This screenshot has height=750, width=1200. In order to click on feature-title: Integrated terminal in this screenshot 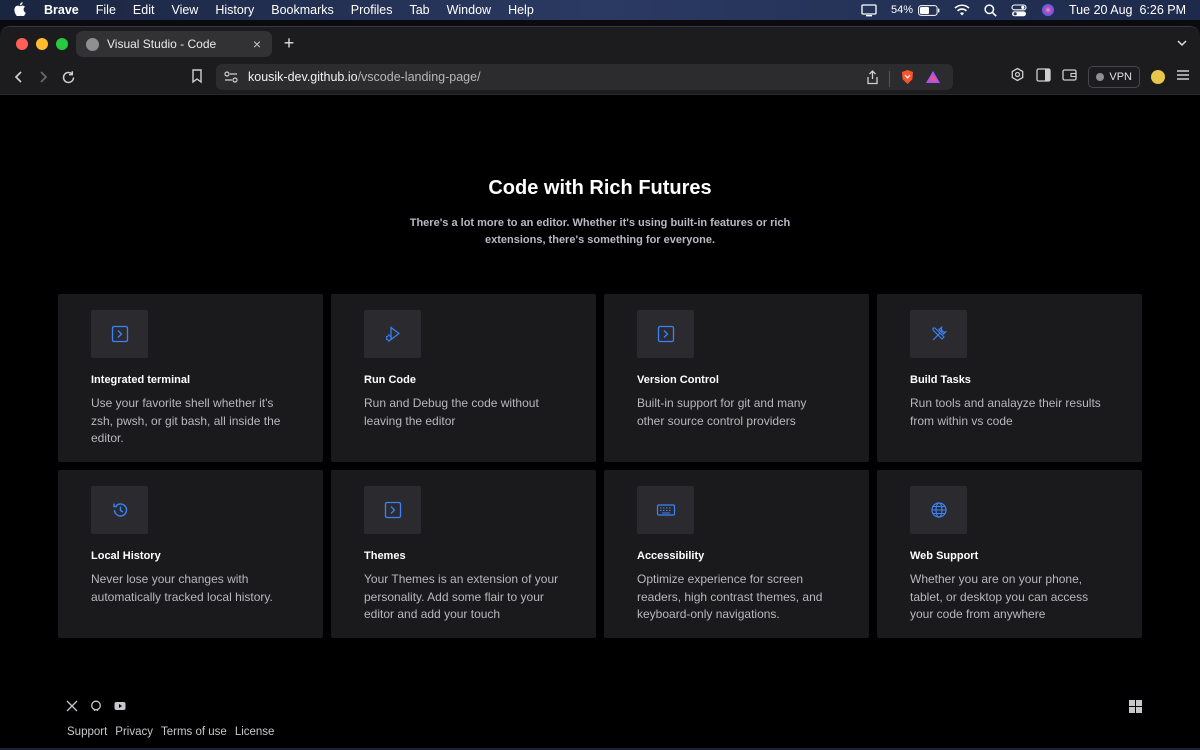, I will do `click(141, 380)`.